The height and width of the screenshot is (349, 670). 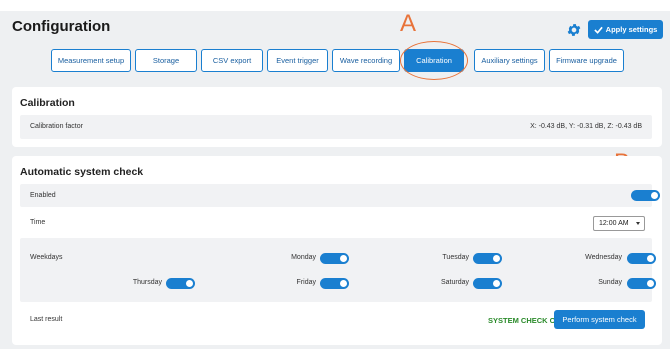 What do you see at coordinates (82, 172) in the screenshot?
I see `system-check-title: Automatic system check` at bounding box center [82, 172].